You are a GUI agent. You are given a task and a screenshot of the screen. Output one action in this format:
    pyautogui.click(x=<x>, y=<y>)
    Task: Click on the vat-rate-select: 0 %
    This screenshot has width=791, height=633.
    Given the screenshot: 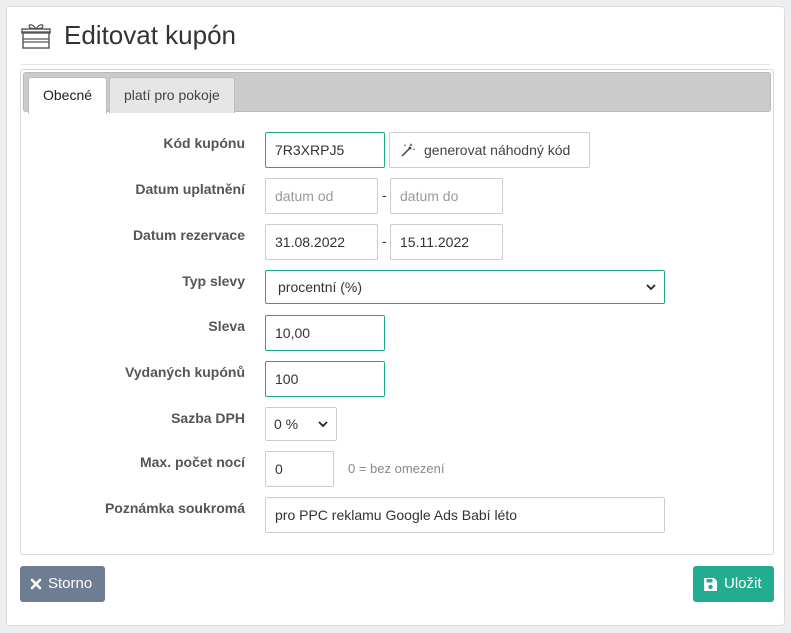 What is the action you would take?
    pyautogui.click(x=301, y=424)
    